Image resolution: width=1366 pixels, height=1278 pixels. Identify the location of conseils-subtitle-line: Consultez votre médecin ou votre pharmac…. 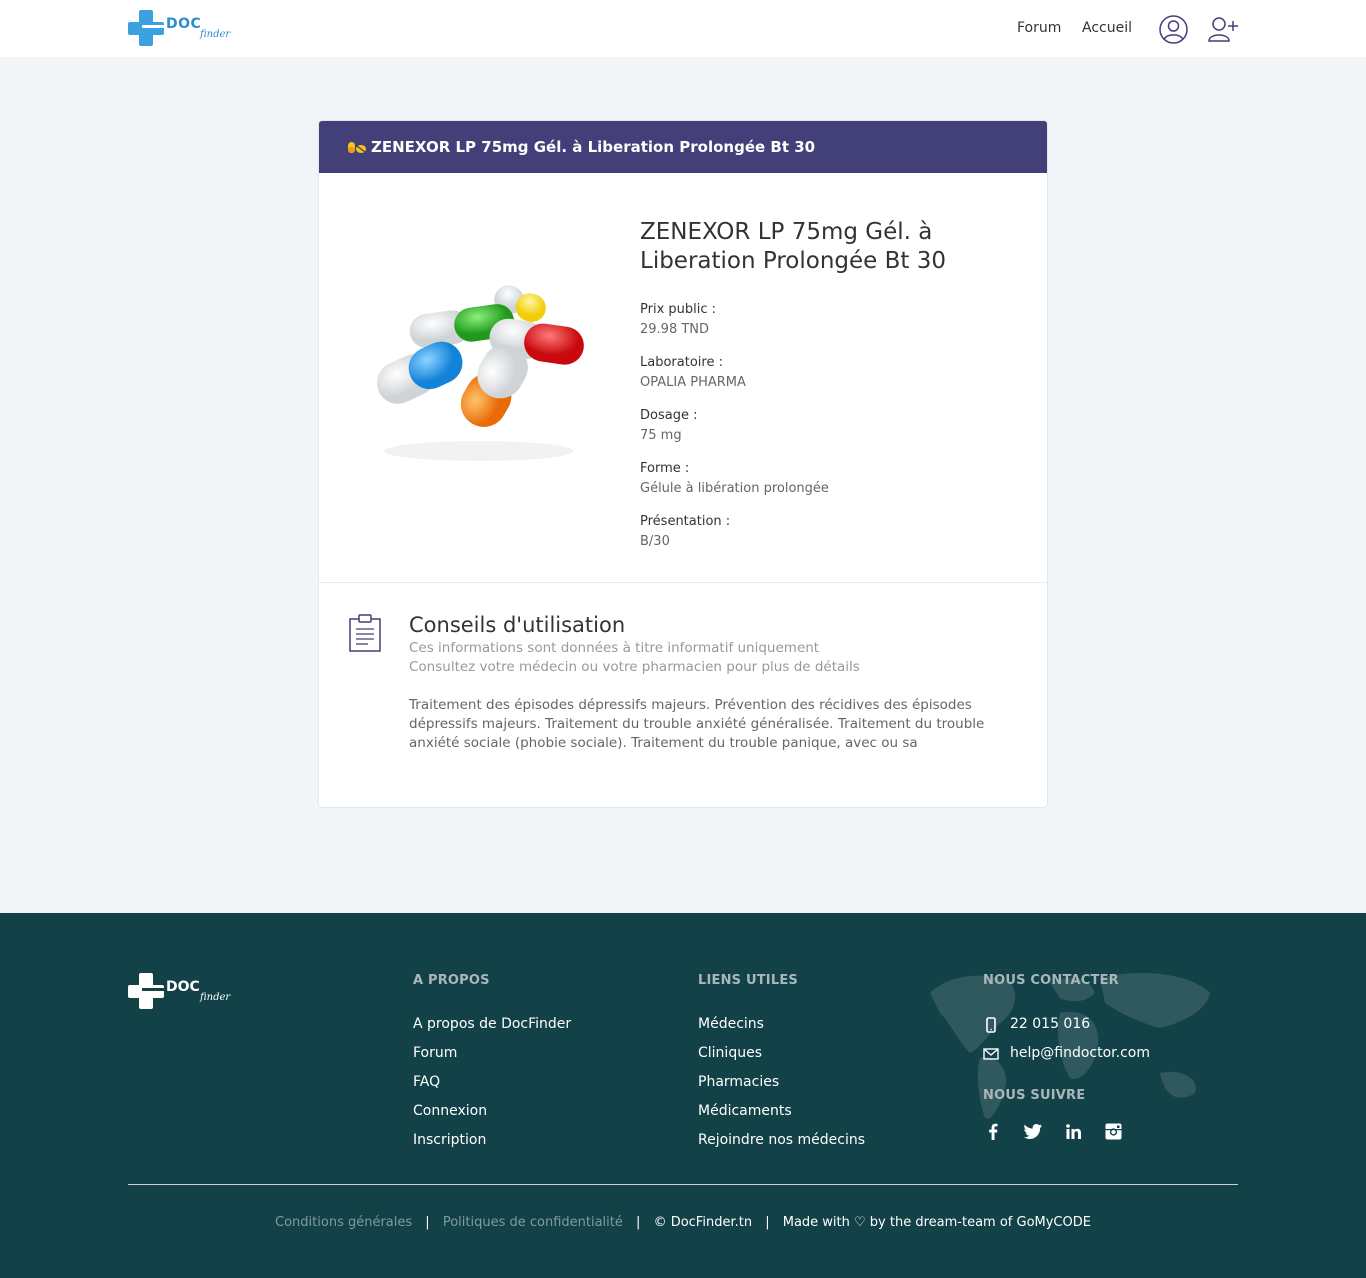
(634, 667).